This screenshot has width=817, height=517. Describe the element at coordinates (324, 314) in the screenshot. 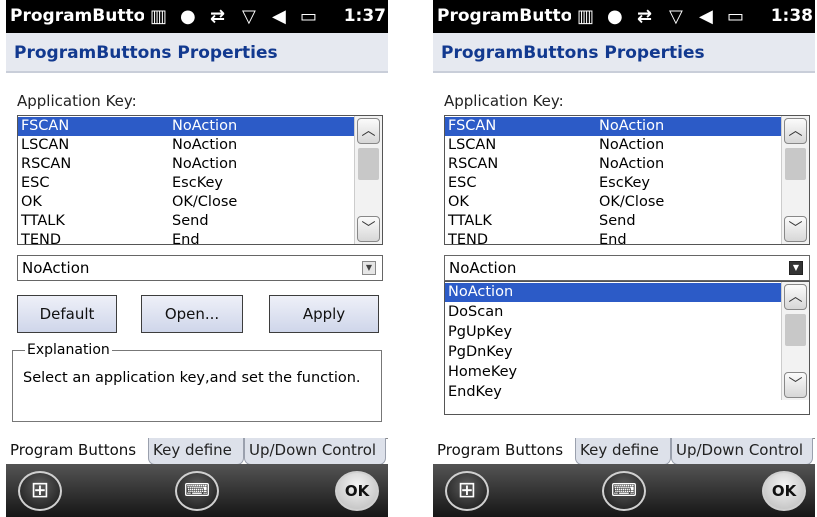

I see `apply-button: Apply` at that location.